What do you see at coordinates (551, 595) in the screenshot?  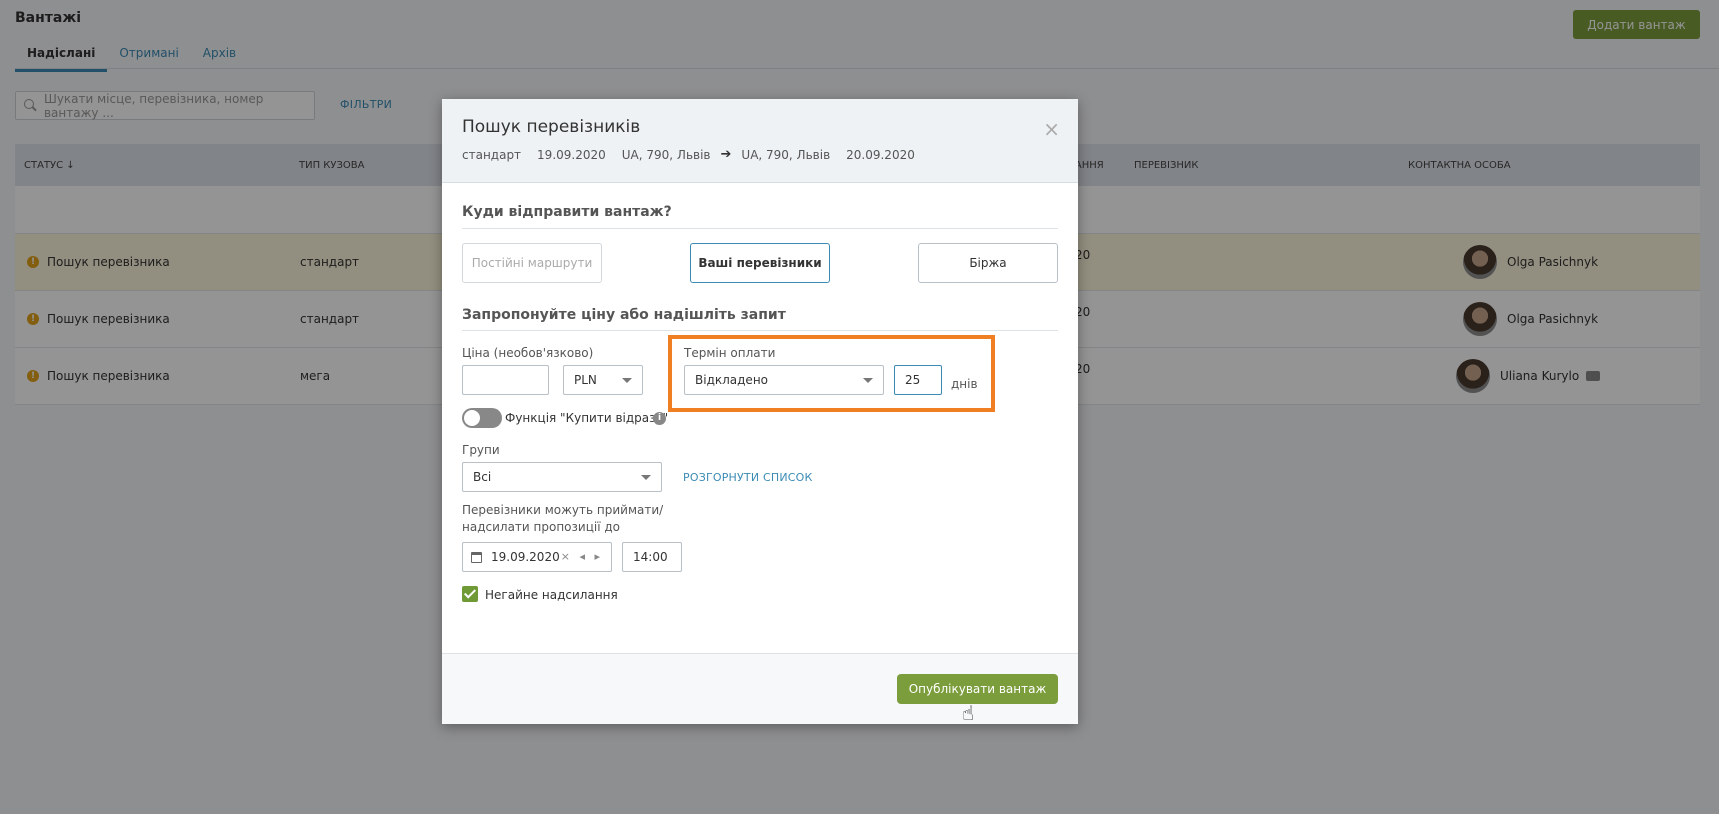 I see `immediate-send-label: Негайне надсилання` at bounding box center [551, 595].